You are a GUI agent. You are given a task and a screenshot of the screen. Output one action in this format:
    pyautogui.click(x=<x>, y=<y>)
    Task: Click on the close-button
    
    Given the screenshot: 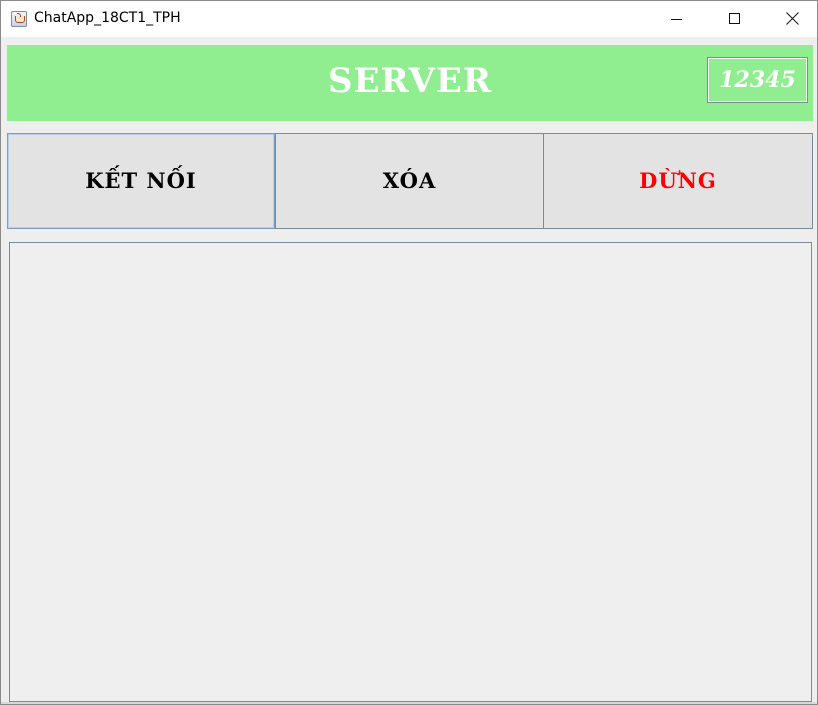 What is the action you would take?
    pyautogui.click(x=790, y=19)
    